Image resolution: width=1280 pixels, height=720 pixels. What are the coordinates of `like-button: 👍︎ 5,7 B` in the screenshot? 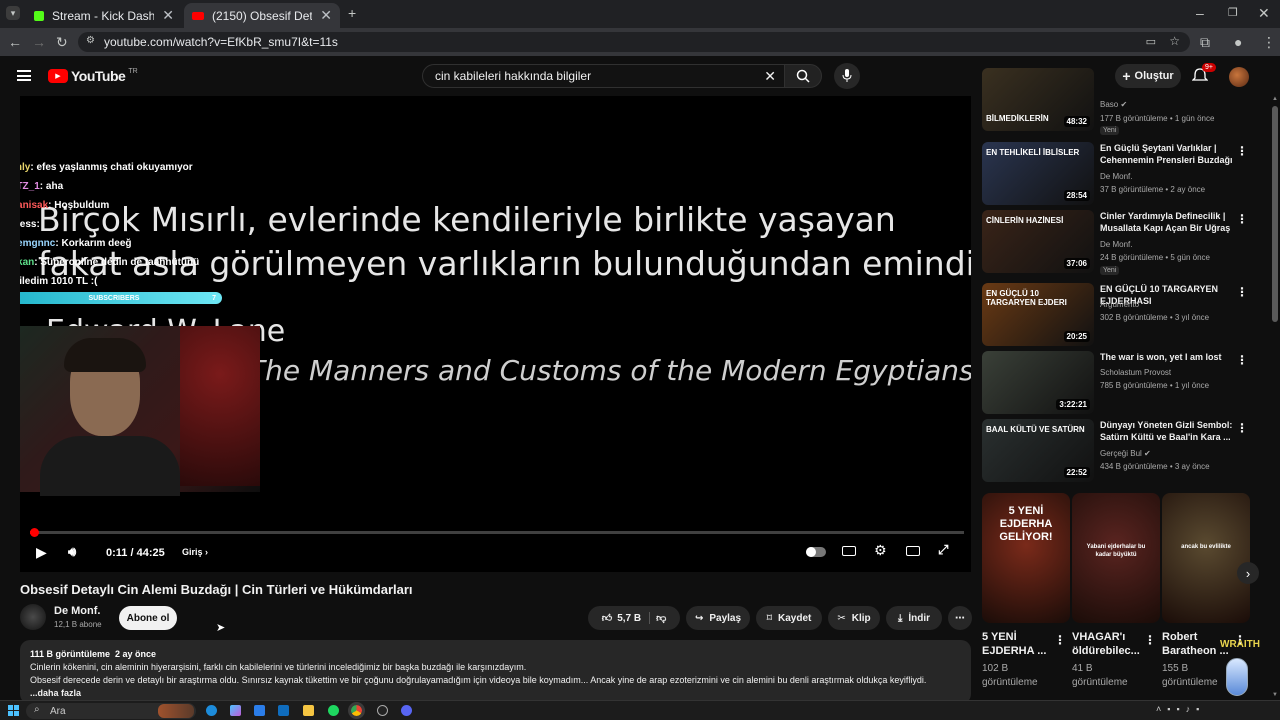 It's located at (626, 618).